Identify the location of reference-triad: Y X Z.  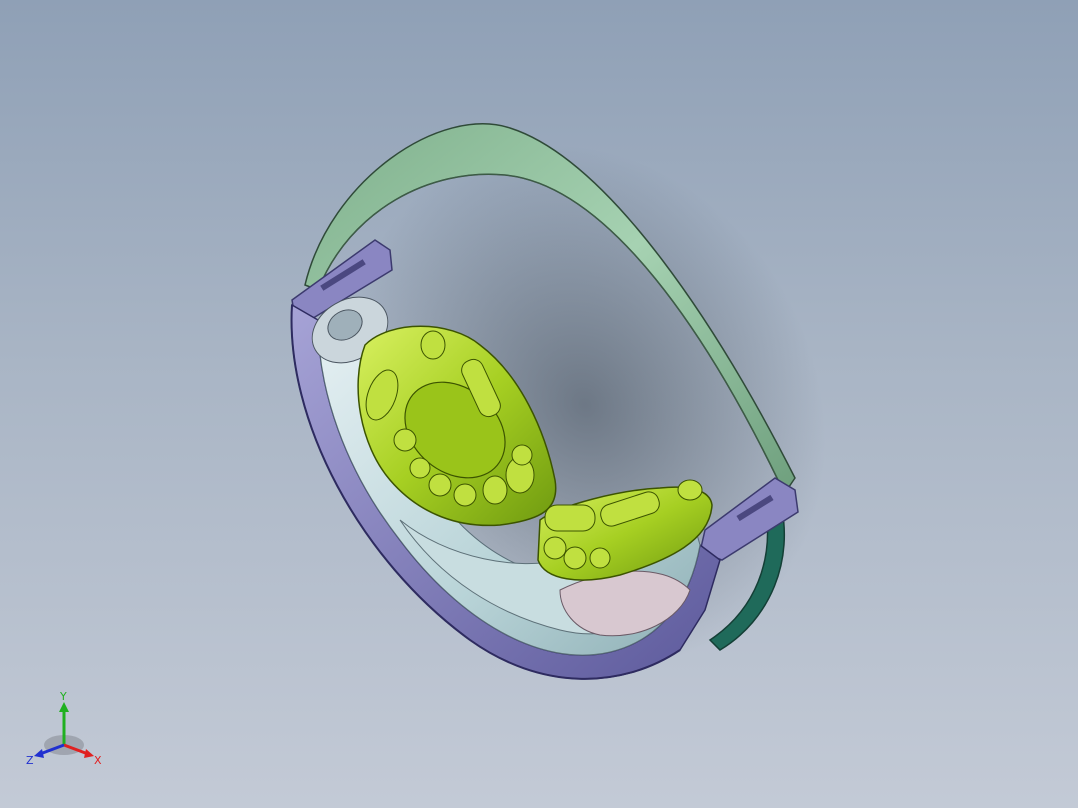
(64, 728).